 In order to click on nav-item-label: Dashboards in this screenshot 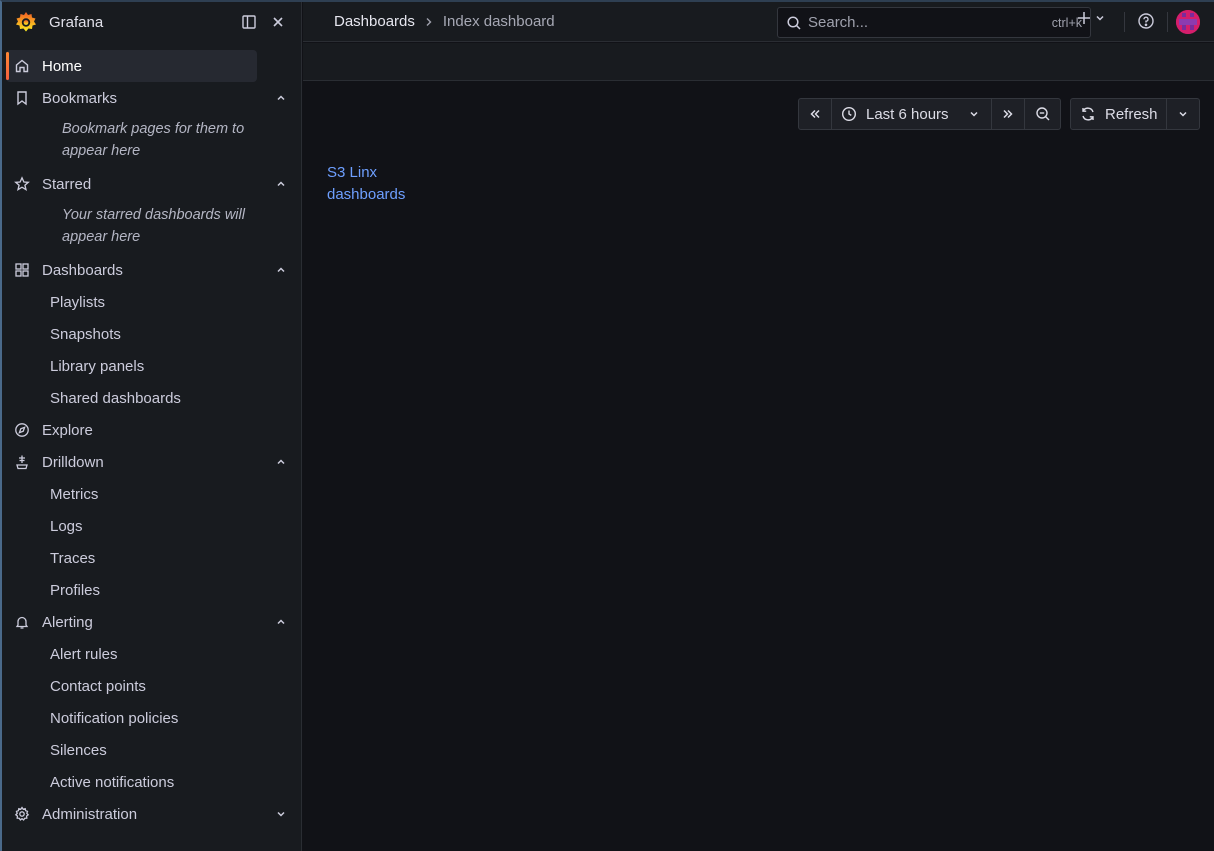, I will do `click(82, 270)`.